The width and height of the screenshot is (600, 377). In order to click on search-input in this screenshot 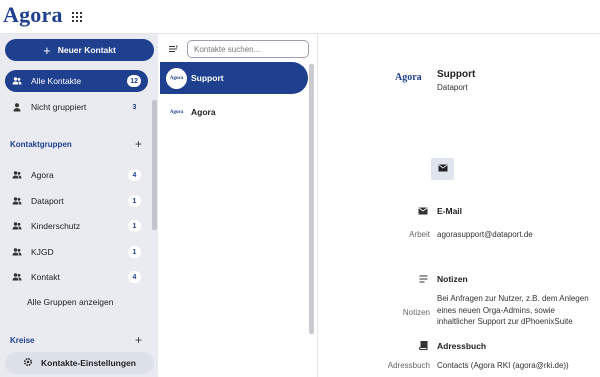, I will do `click(248, 49)`.